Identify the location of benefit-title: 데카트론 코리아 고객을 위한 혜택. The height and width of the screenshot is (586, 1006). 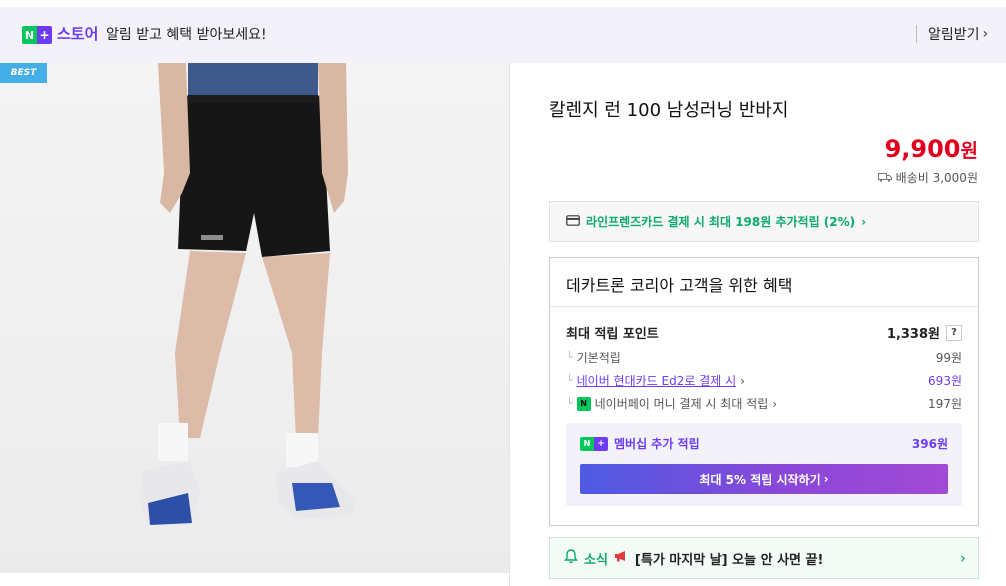
(679, 285).